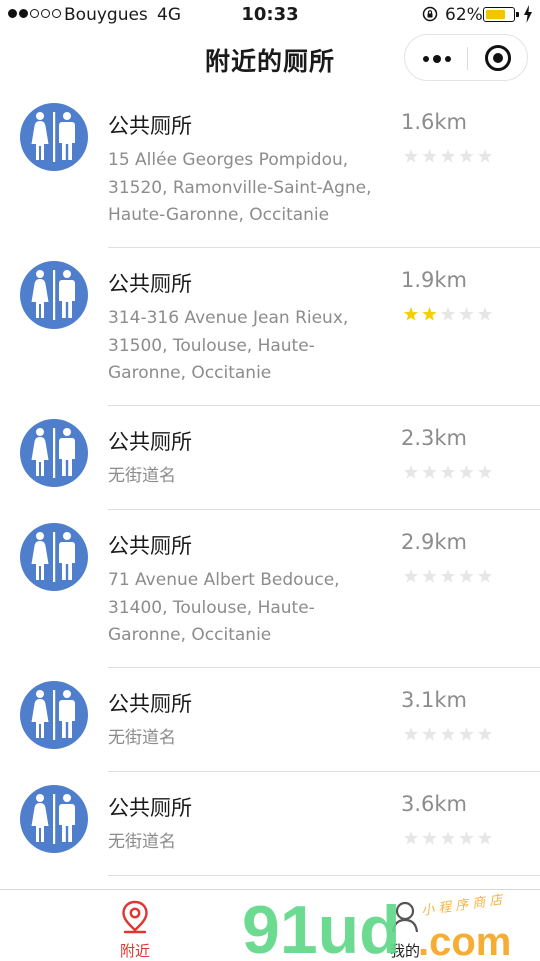  What do you see at coordinates (462, 906) in the screenshot?
I see `svg-text: 小 程 序 商 店` at bounding box center [462, 906].